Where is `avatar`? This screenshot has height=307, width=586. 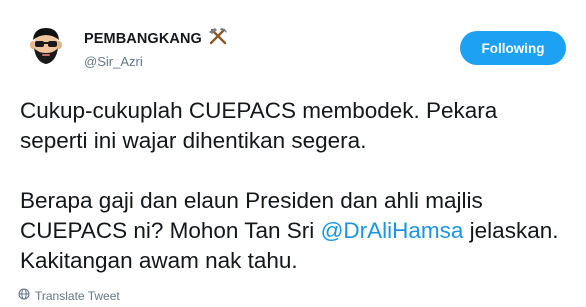 avatar is located at coordinates (46, 44).